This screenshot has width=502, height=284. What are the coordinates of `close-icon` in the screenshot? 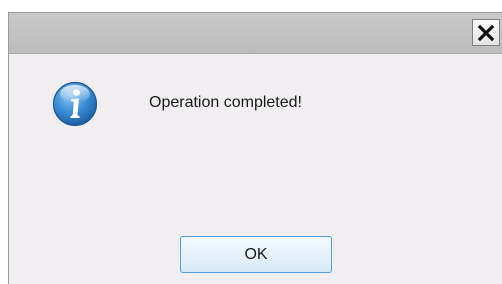 It's located at (486, 32).